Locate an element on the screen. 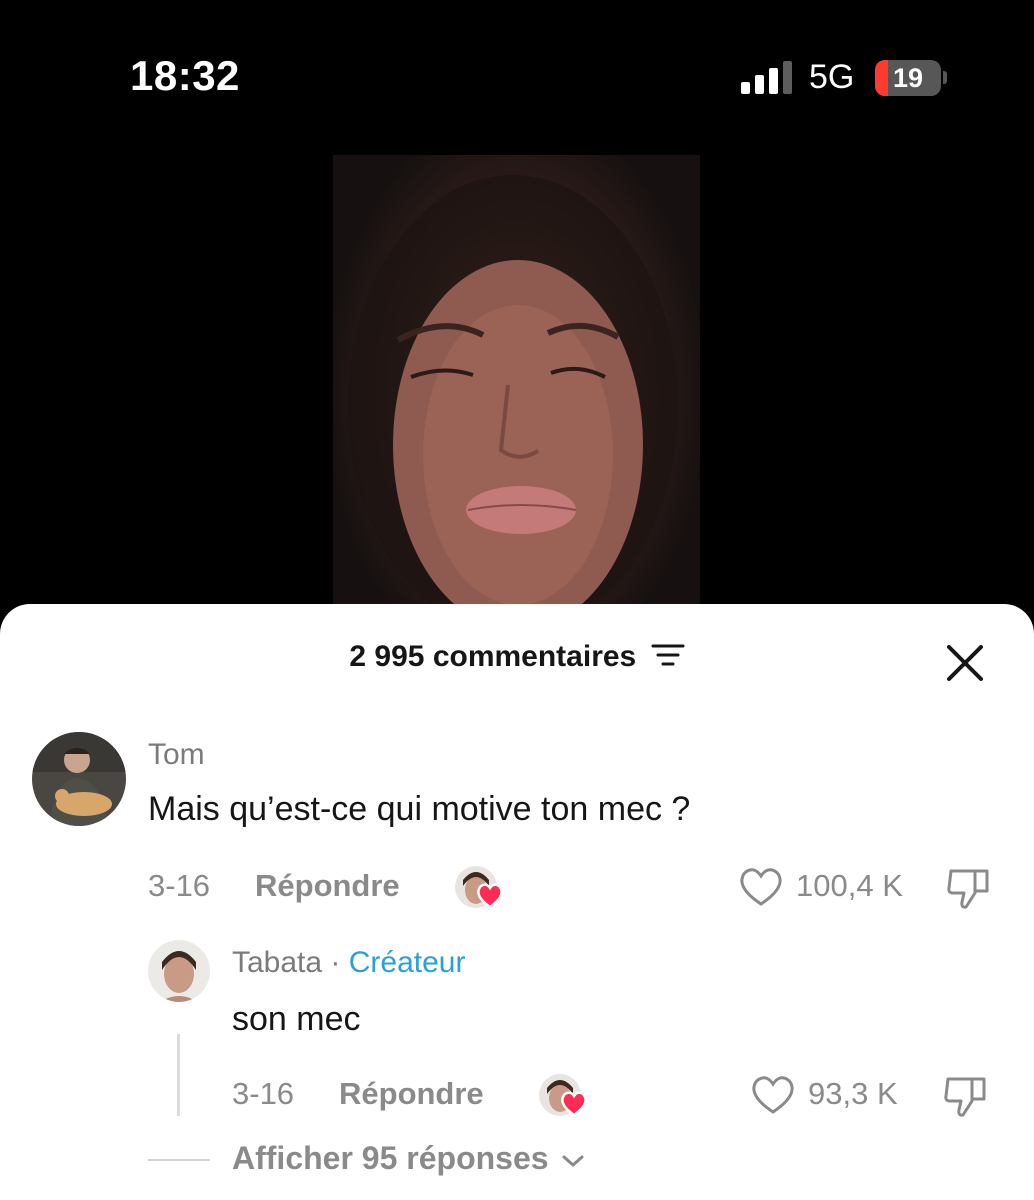  show-more-replies-label: Afficher 95 réponses is located at coordinates (390, 1158).